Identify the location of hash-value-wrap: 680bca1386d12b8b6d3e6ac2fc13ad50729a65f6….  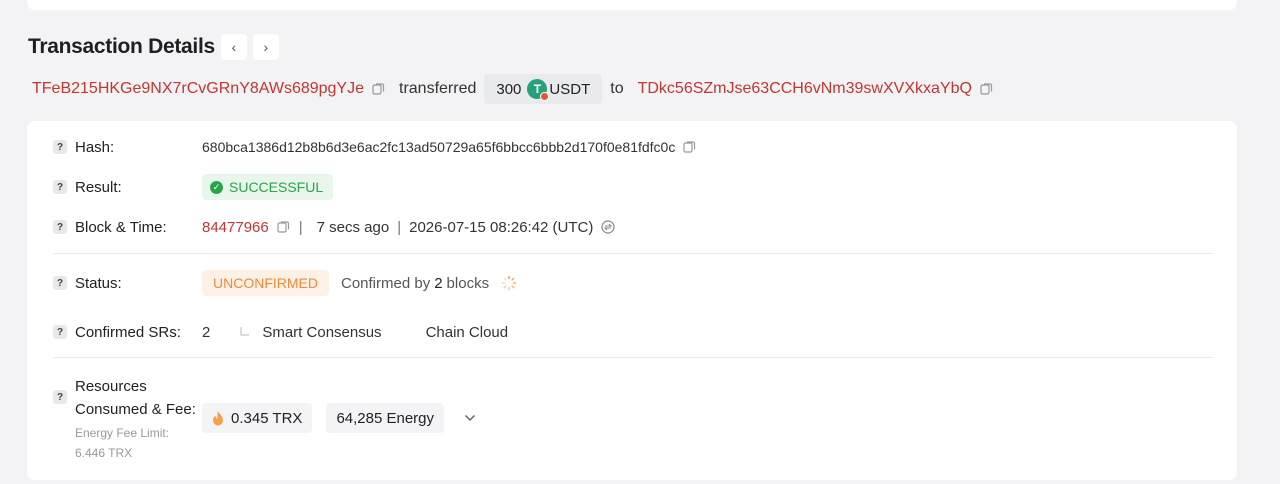
(449, 147).